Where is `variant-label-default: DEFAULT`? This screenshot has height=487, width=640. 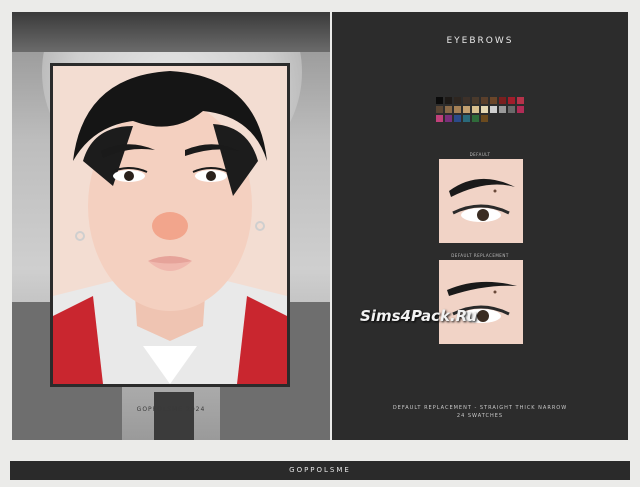 variant-label-default: DEFAULT is located at coordinates (480, 154).